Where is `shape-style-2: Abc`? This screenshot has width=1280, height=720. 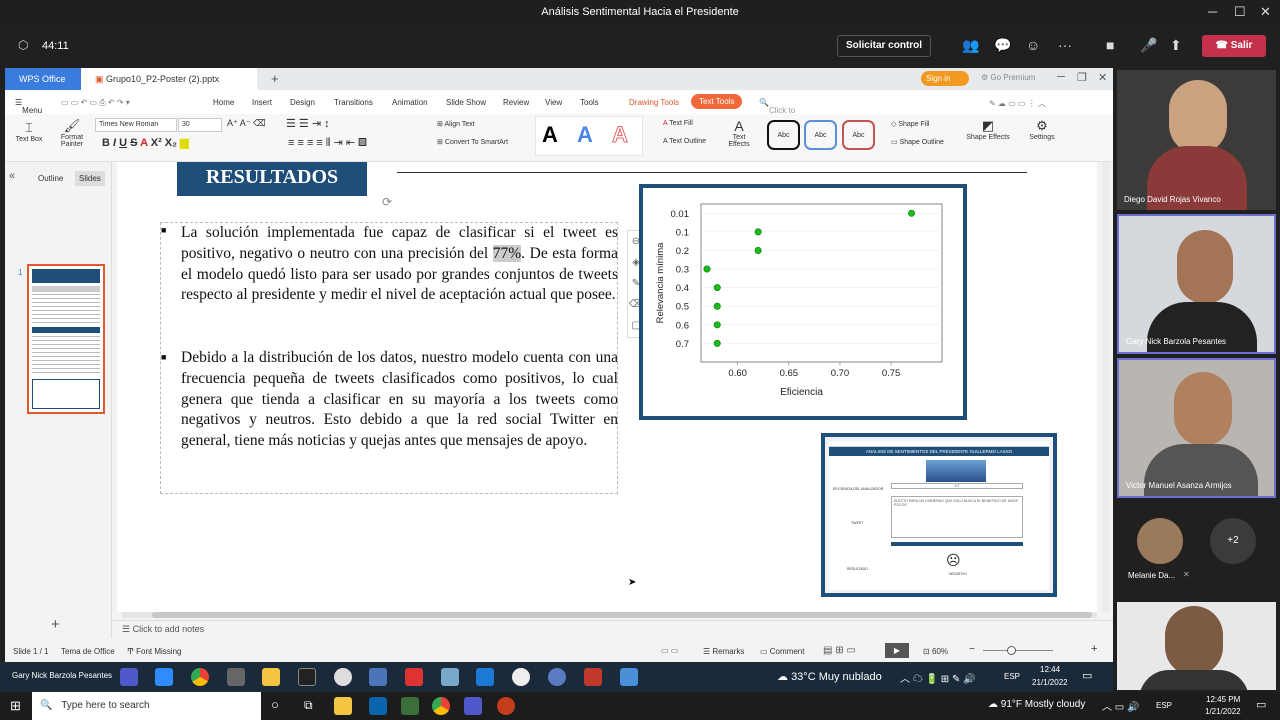
shape-style-2: Abc is located at coordinates (820, 135).